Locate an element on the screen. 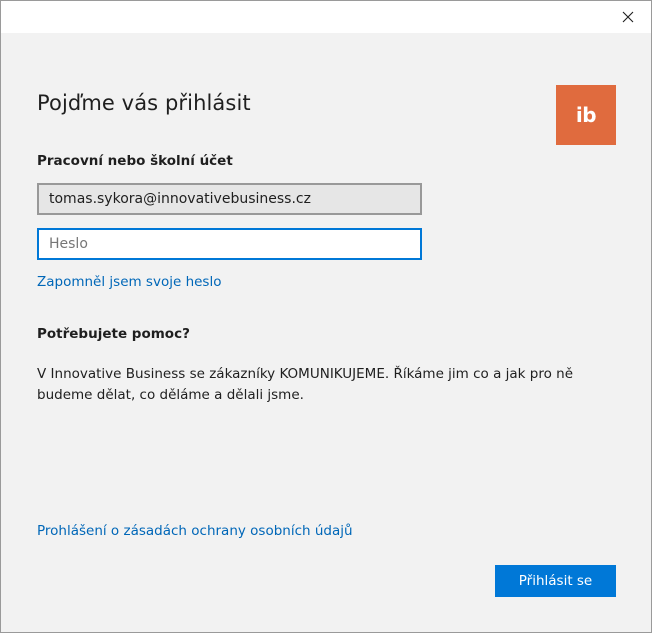 The height and width of the screenshot is (633, 652). email-field is located at coordinates (229, 199).